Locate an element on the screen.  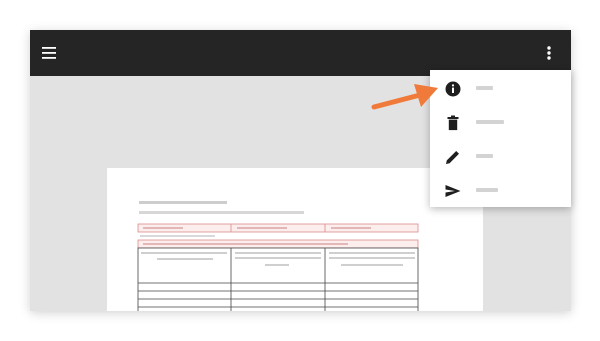
edit-icon is located at coordinates (452, 157).